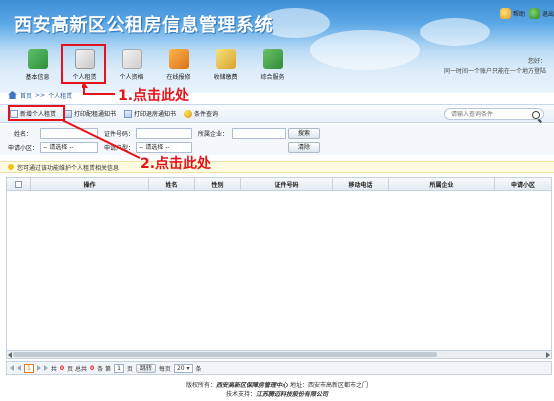 Image resolution: width=554 pixels, height=401 pixels. Describe the element at coordinates (172, 184) in the screenshot. I see `column-header: 姓名` at that location.